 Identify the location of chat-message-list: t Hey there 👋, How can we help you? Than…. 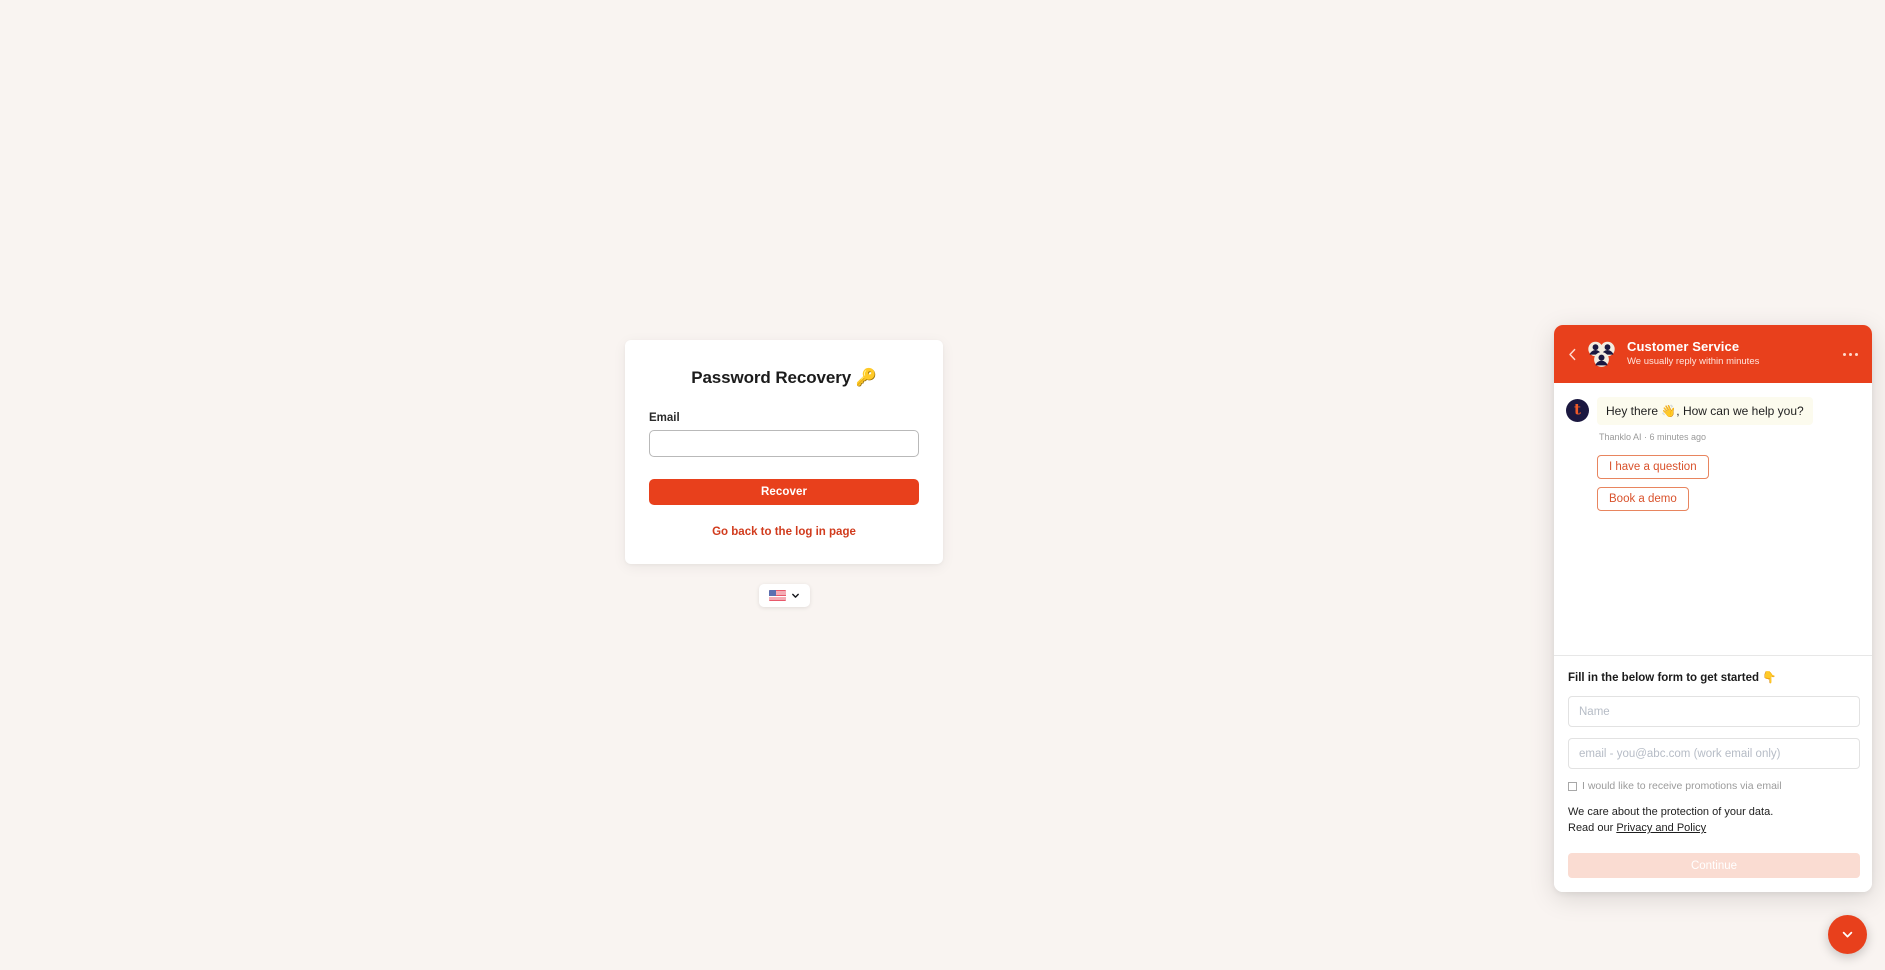
(1713, 519).